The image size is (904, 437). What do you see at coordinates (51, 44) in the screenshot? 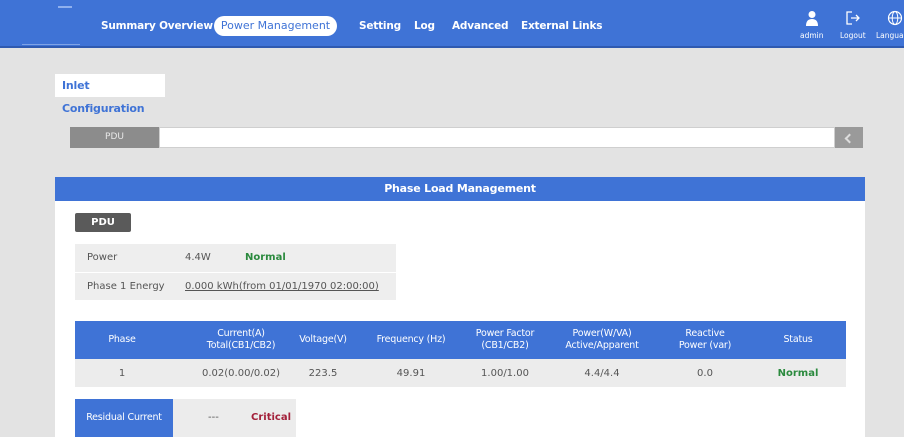
I see `logo-underline` at bounding box center [51, 44].